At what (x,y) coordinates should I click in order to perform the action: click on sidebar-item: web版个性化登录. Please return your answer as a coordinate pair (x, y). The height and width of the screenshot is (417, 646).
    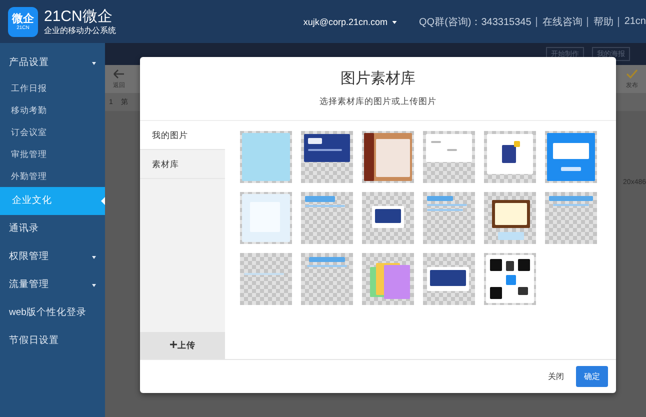
    Looking at the image, I should click on (52, 313).